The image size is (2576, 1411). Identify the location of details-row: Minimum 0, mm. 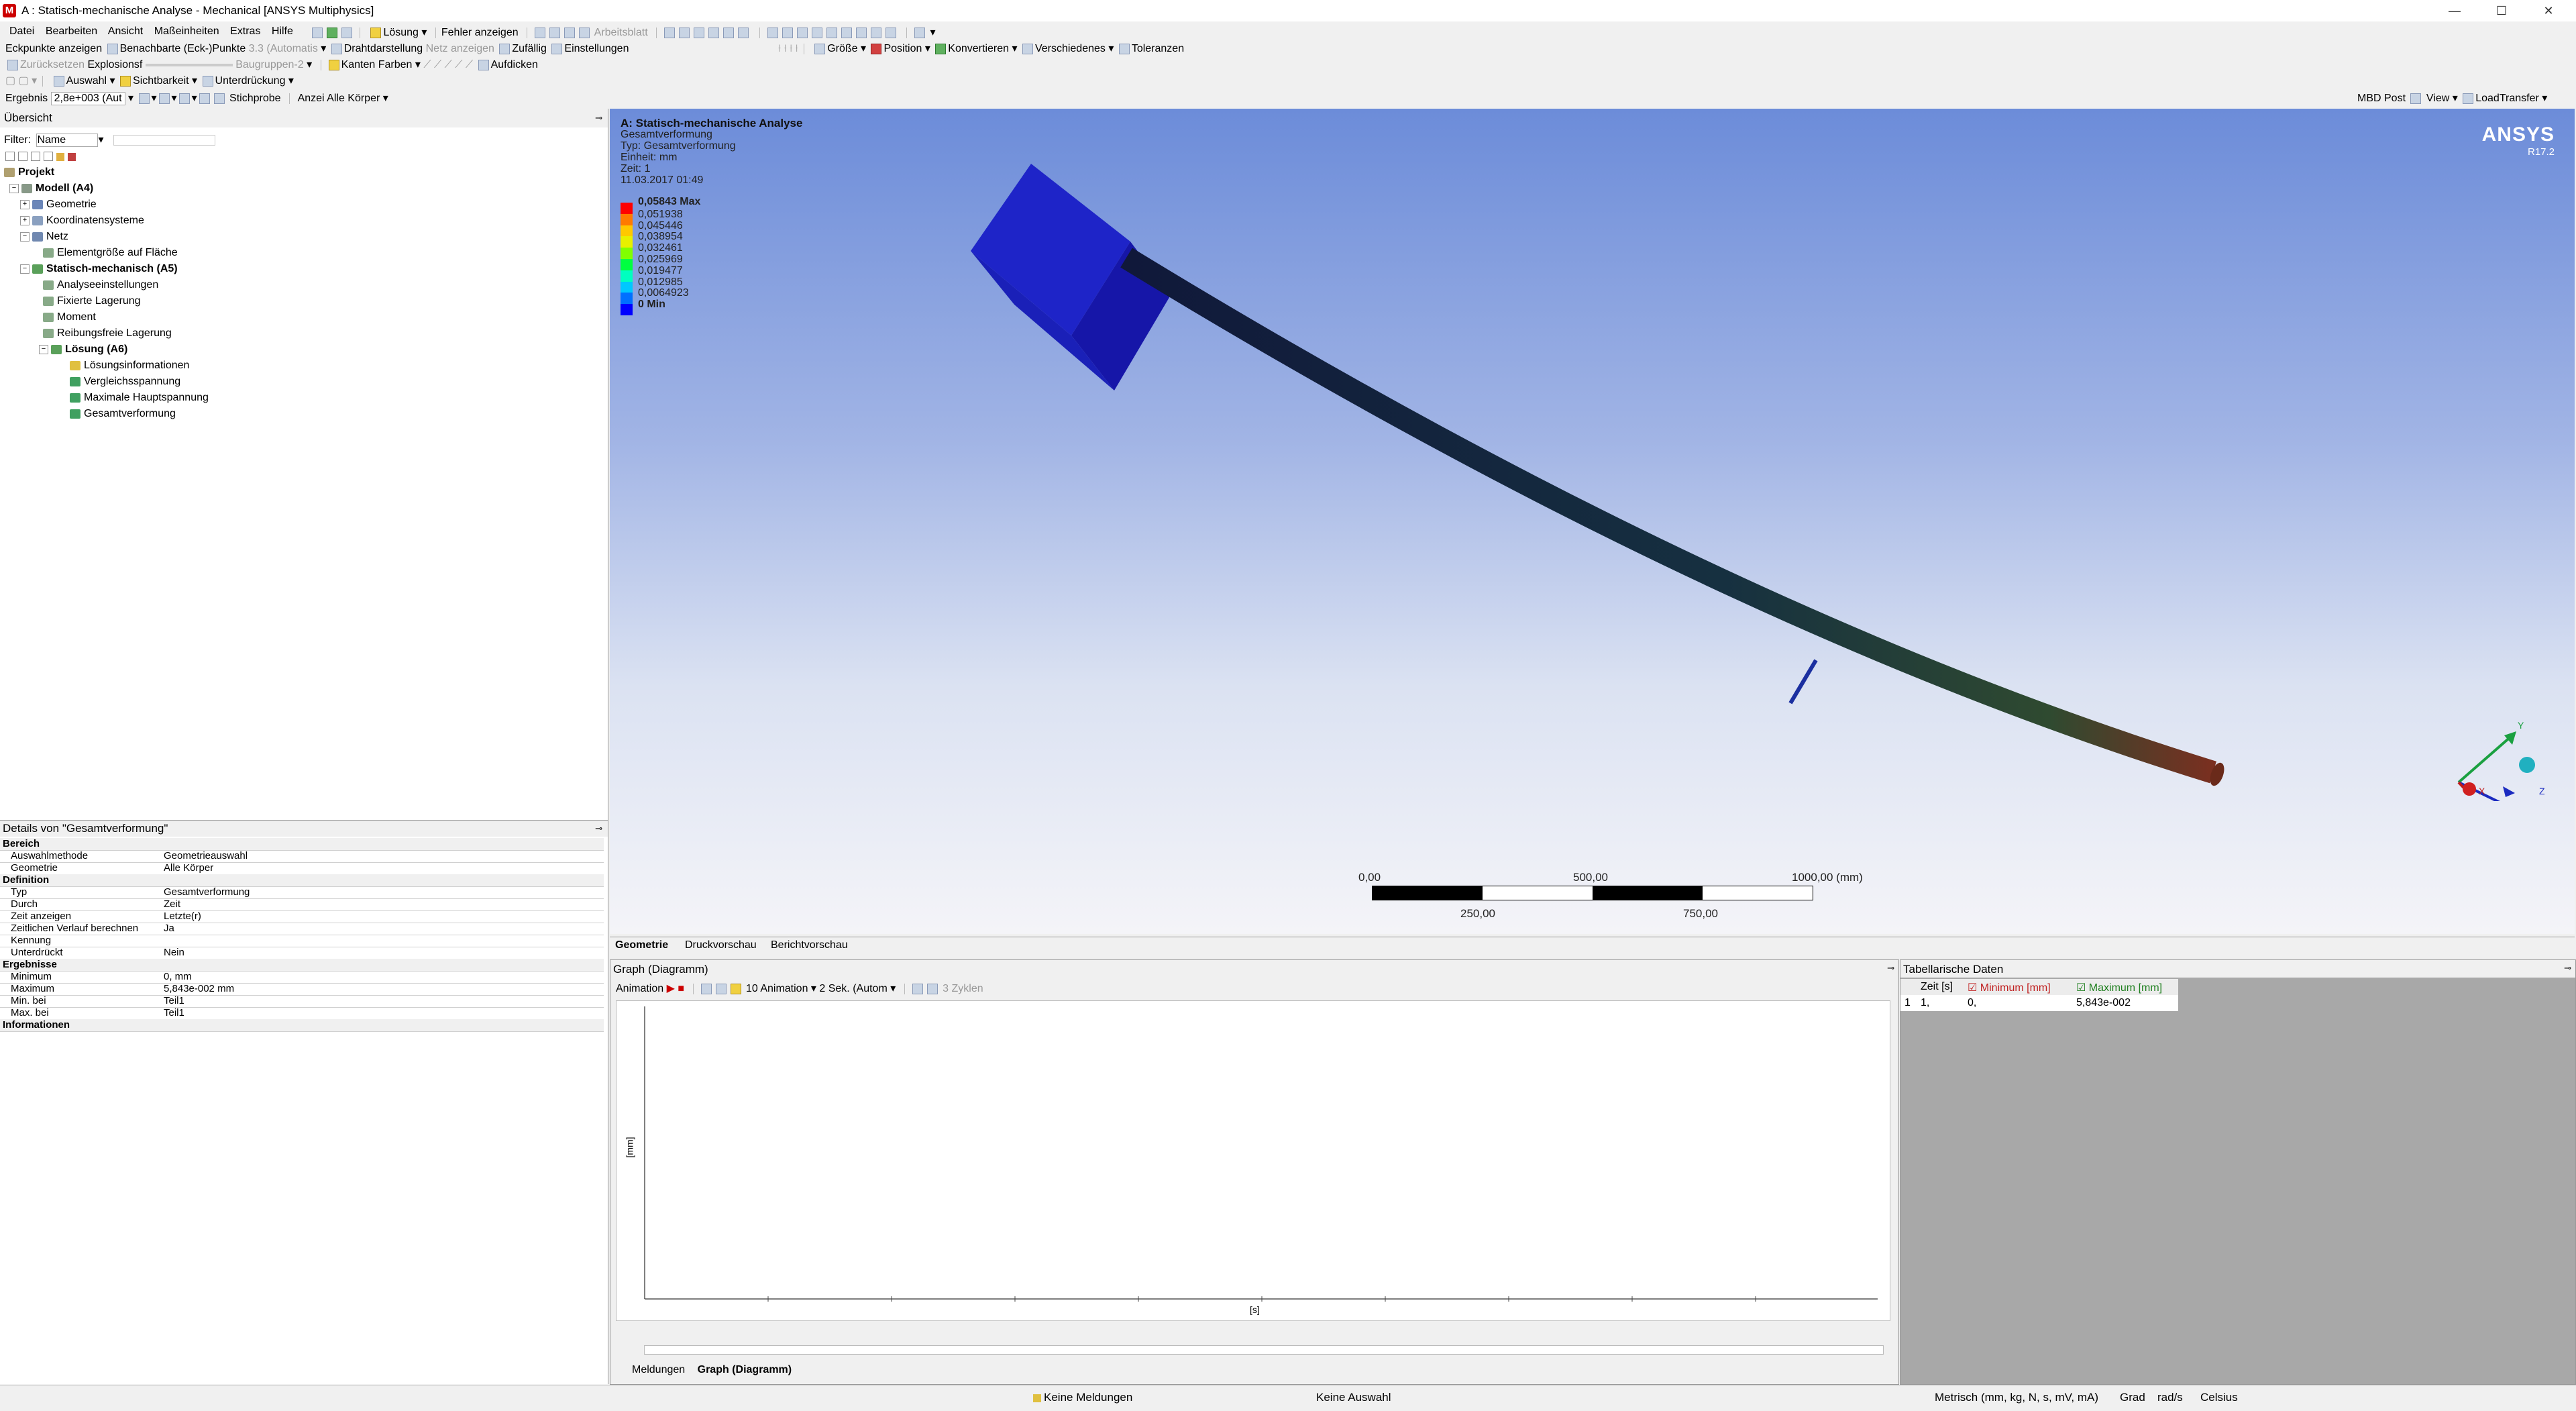
(302, 977).